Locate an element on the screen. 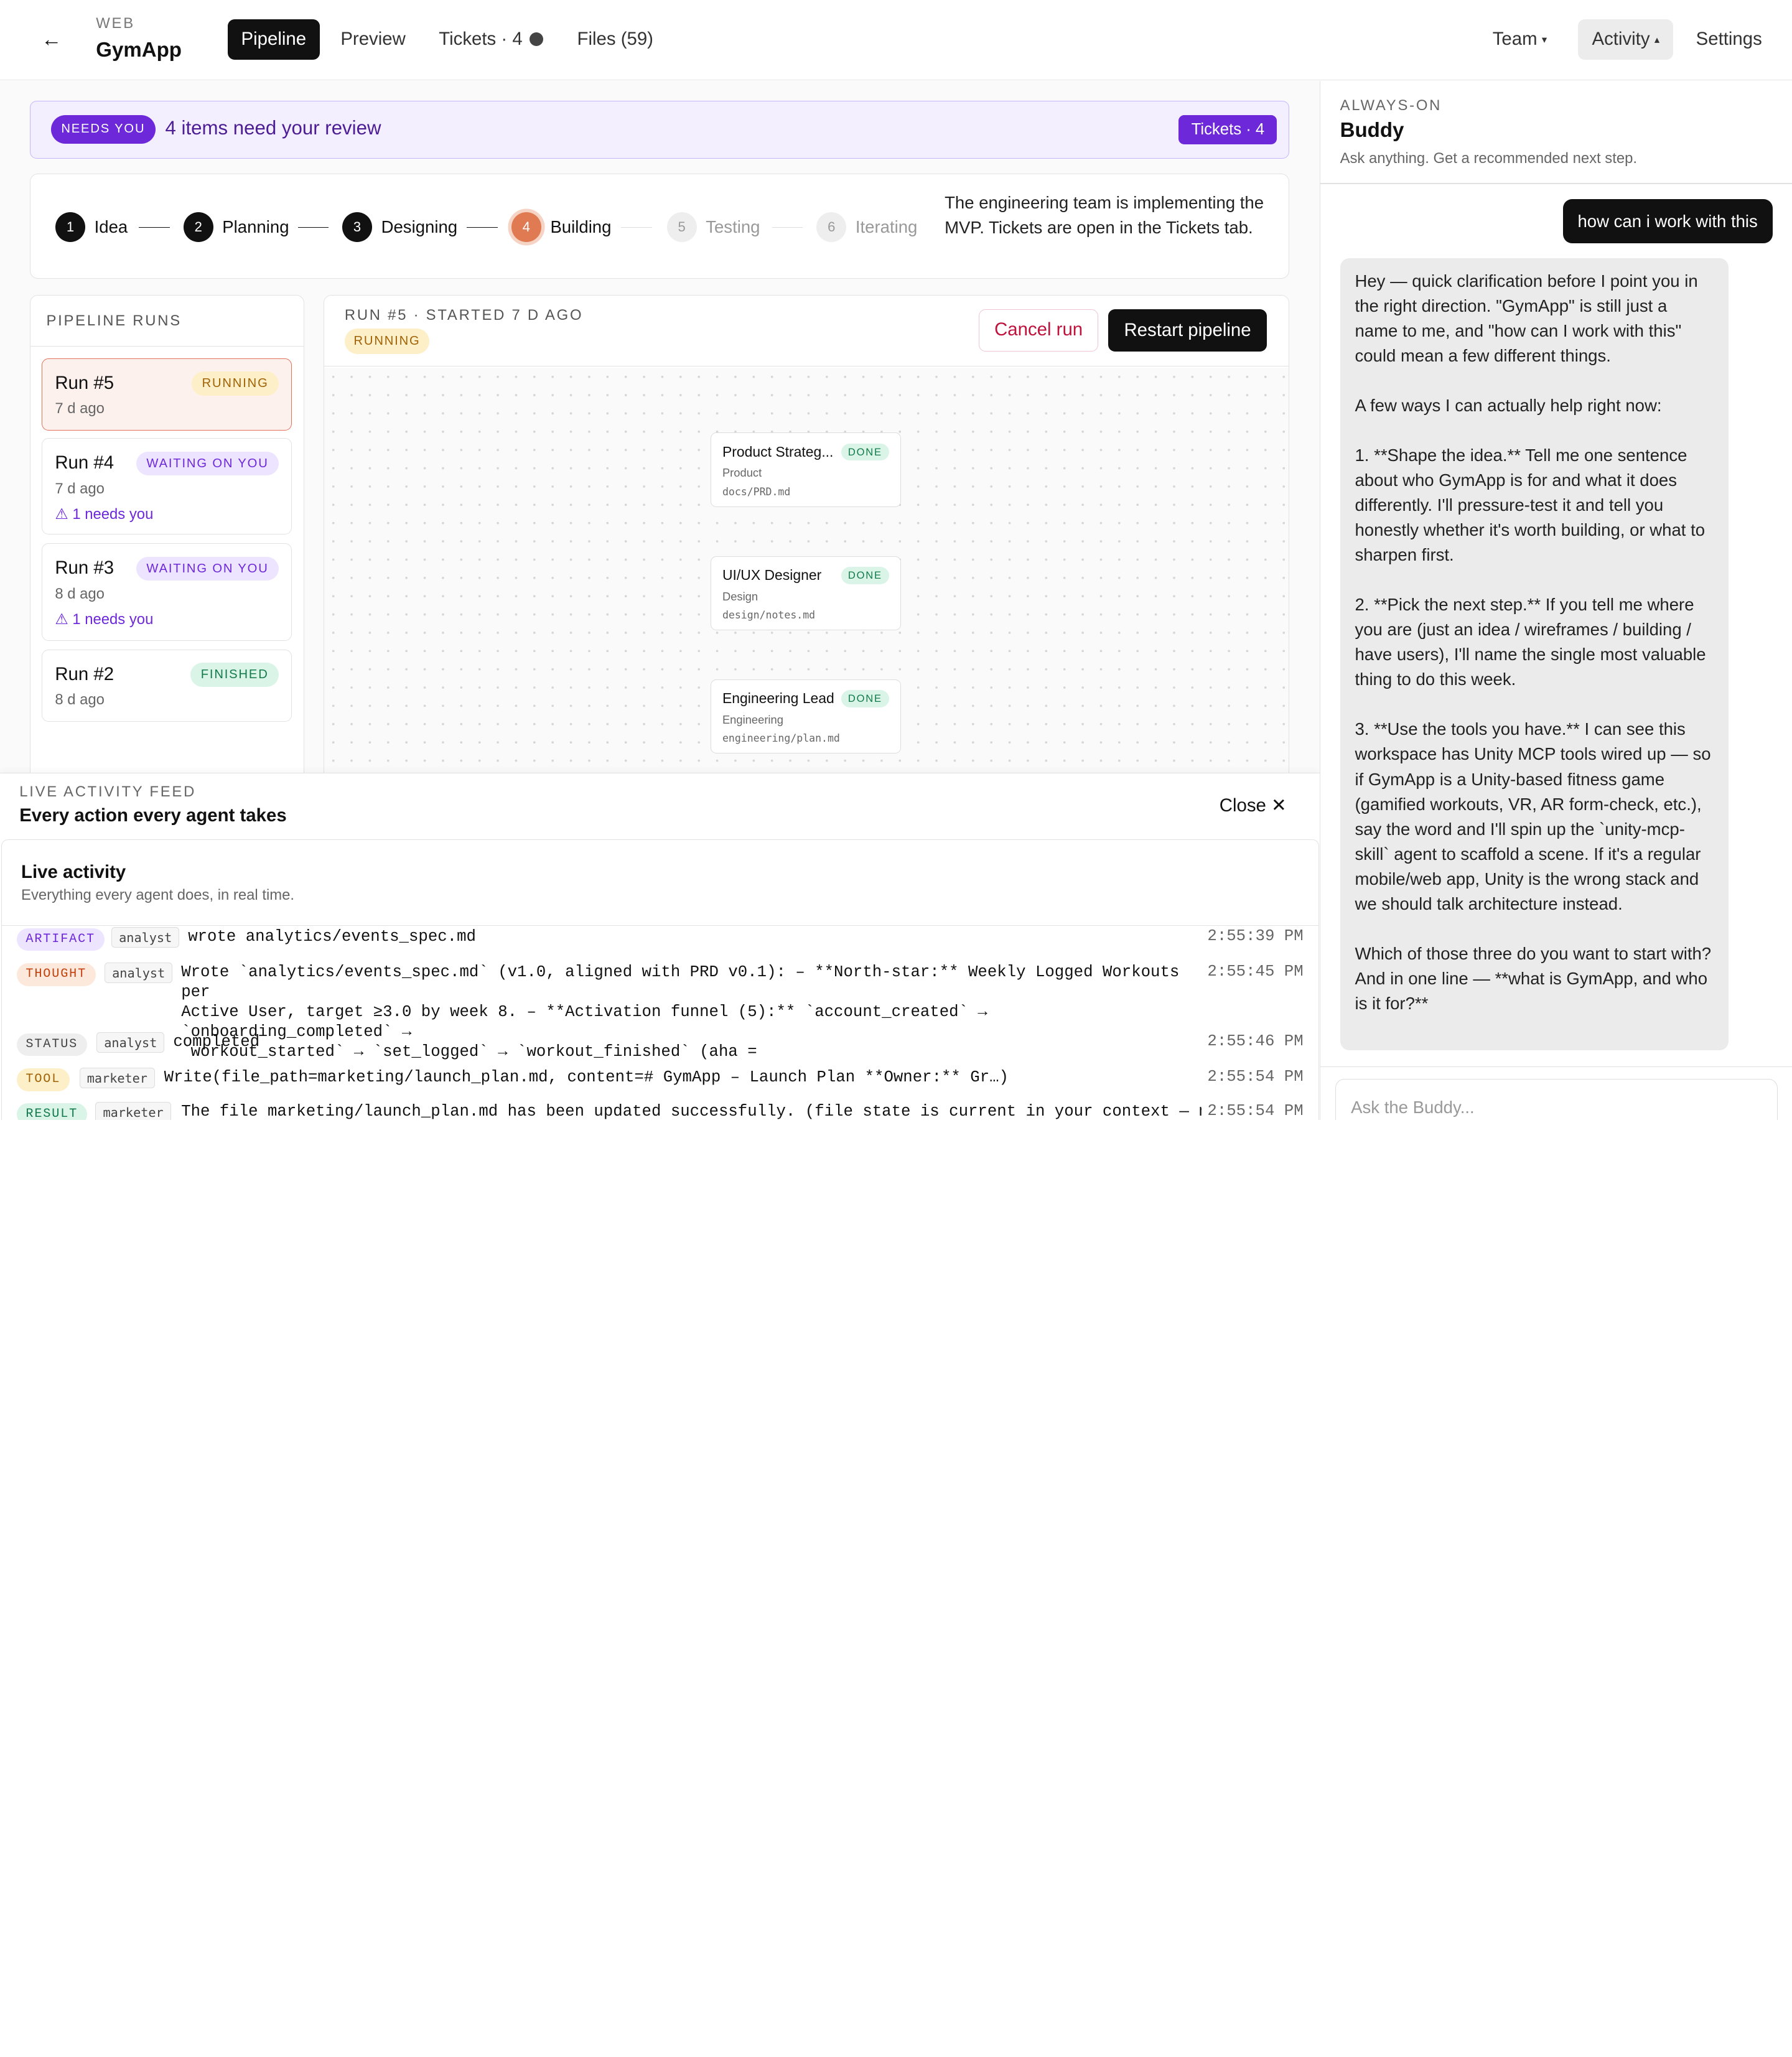 The height and width of the screenshot is (2057, 1792). status-badge: FINISHED is located at coordinates (234, 675).